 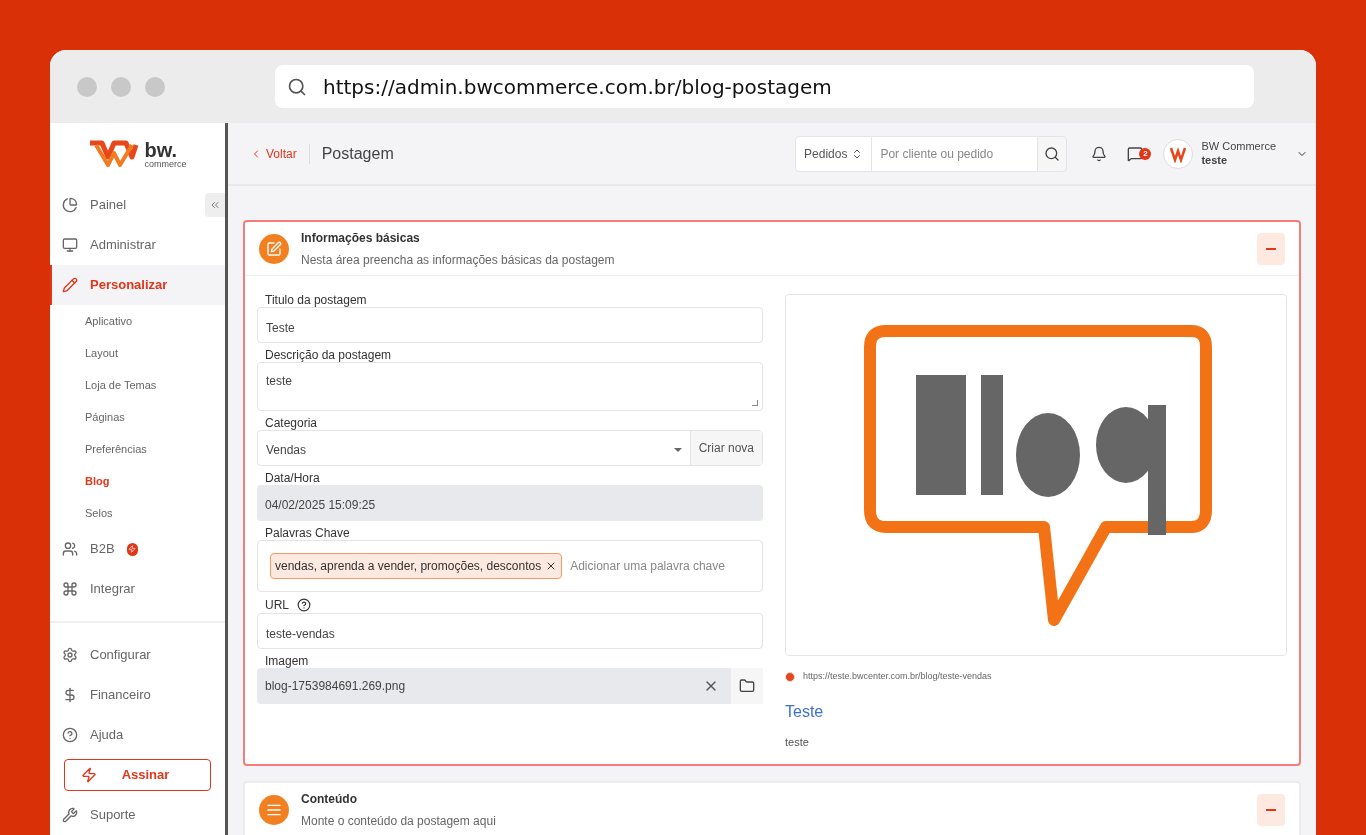 What do you see at coordinates (291, 423) in the screenshot?
I see `field-label: Categoria` at bounding box center [291, 423].